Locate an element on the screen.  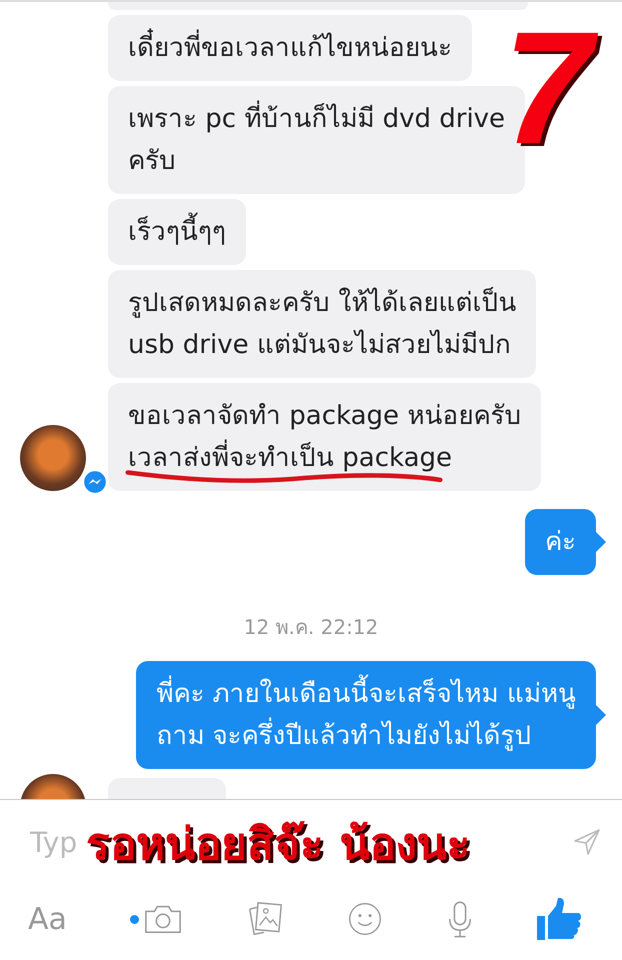
message-input: Typ is located at coordinates (56, 842).